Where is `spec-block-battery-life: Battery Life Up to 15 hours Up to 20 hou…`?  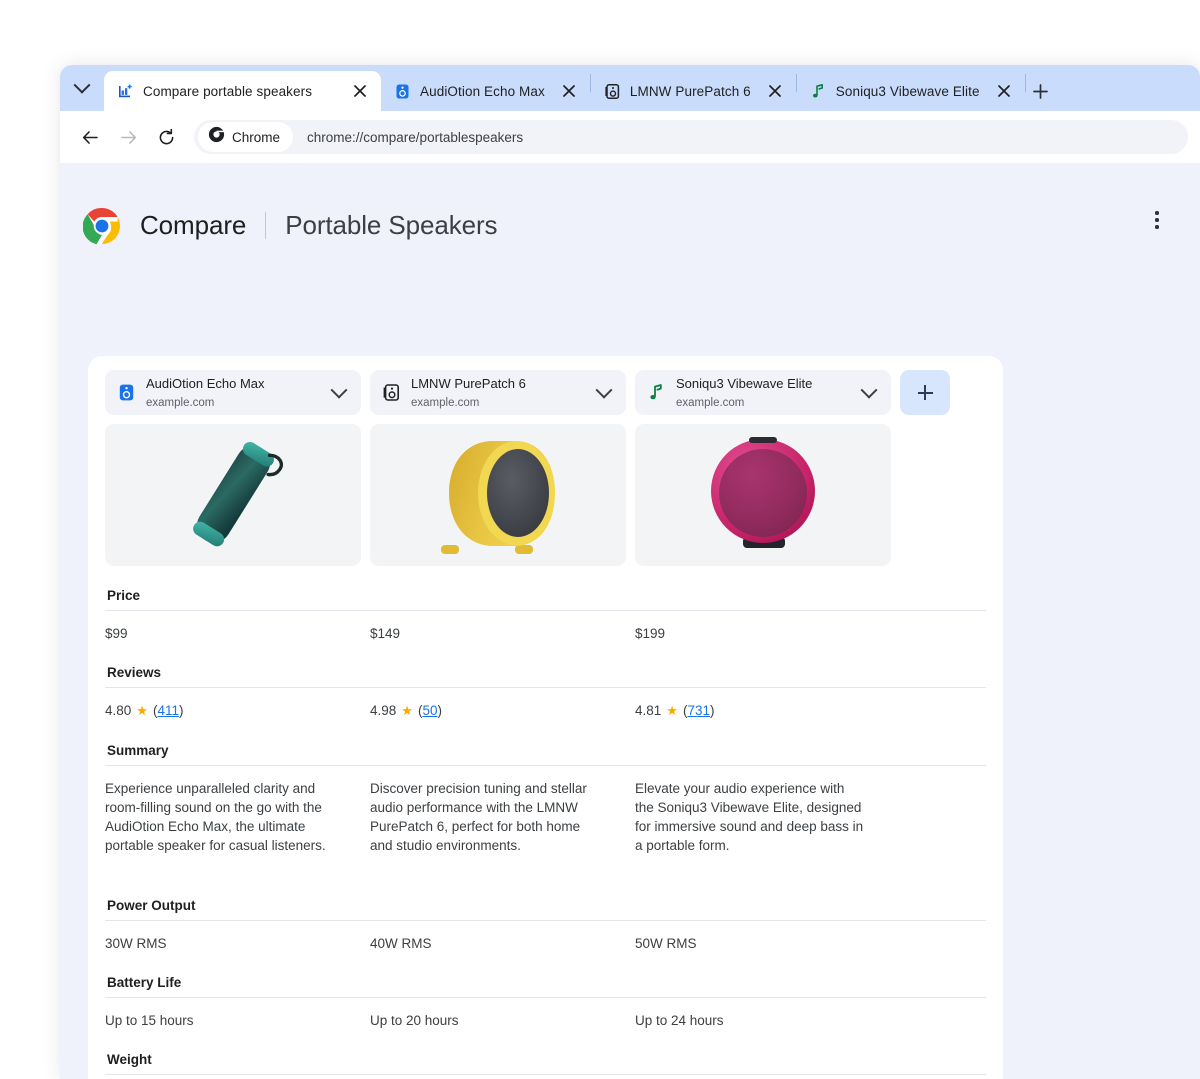 spec-block-battery-life: Battery Life Up to 15 hours Up to 20 hou… is located at coordinates (545, 991).